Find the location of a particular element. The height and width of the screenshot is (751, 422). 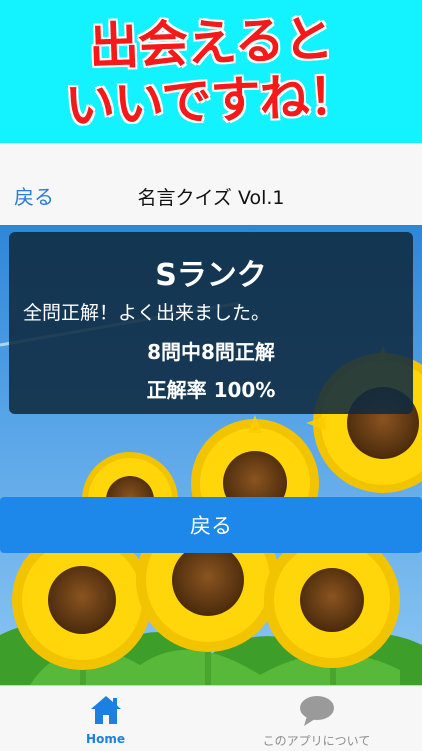

navigation-bar: 戻る 名言クイズ Vol.1 is located at coordinates (211, 184).